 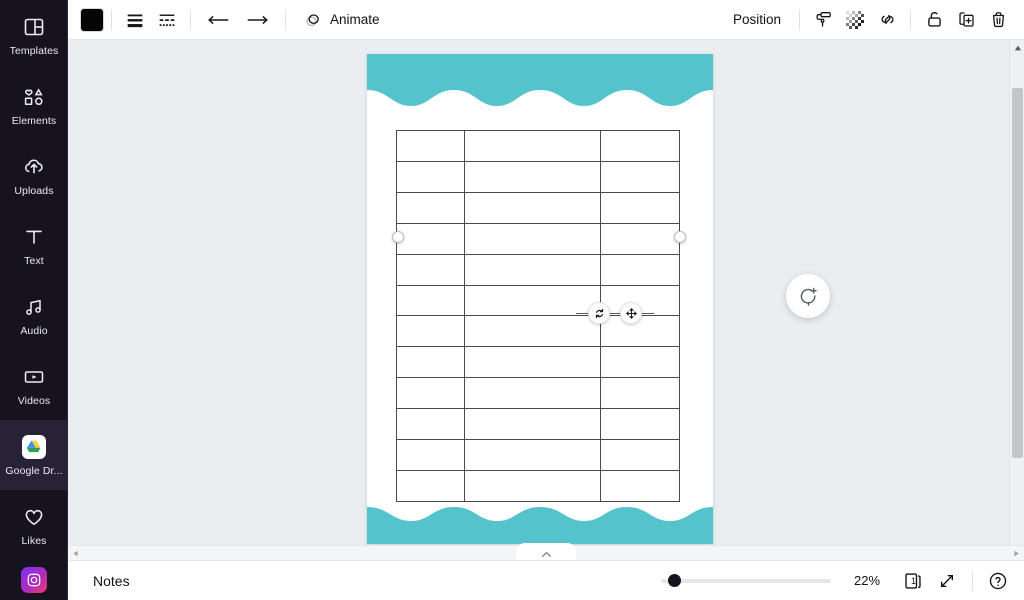 What do you see at coordinates (218, 20) in the screenshot?
I see `line-start-button` at bounding box center [218, 20].